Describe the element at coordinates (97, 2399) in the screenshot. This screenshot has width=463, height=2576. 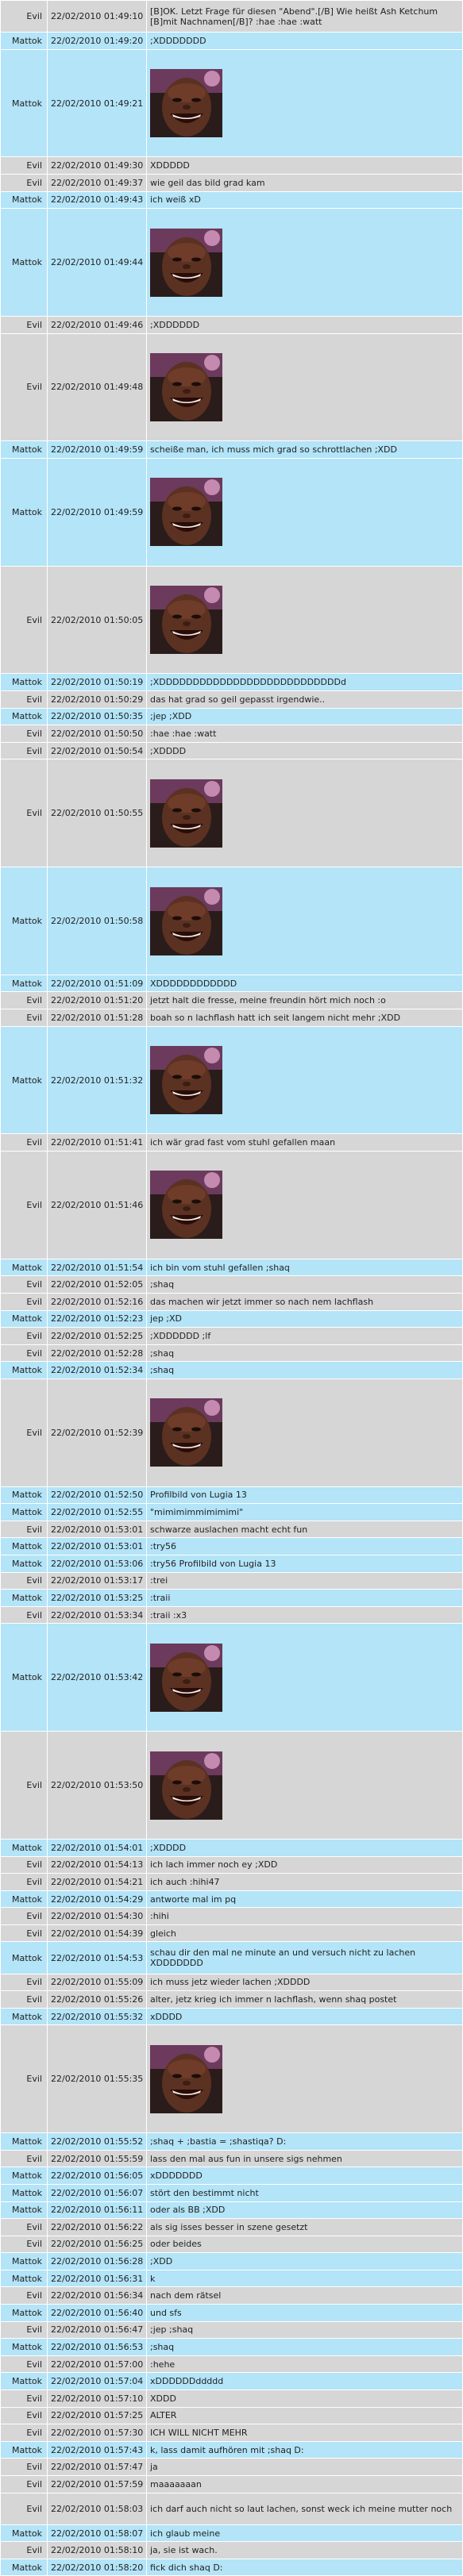
I see `message-timestamp: 22/02/2010 01:57:10` at that location.